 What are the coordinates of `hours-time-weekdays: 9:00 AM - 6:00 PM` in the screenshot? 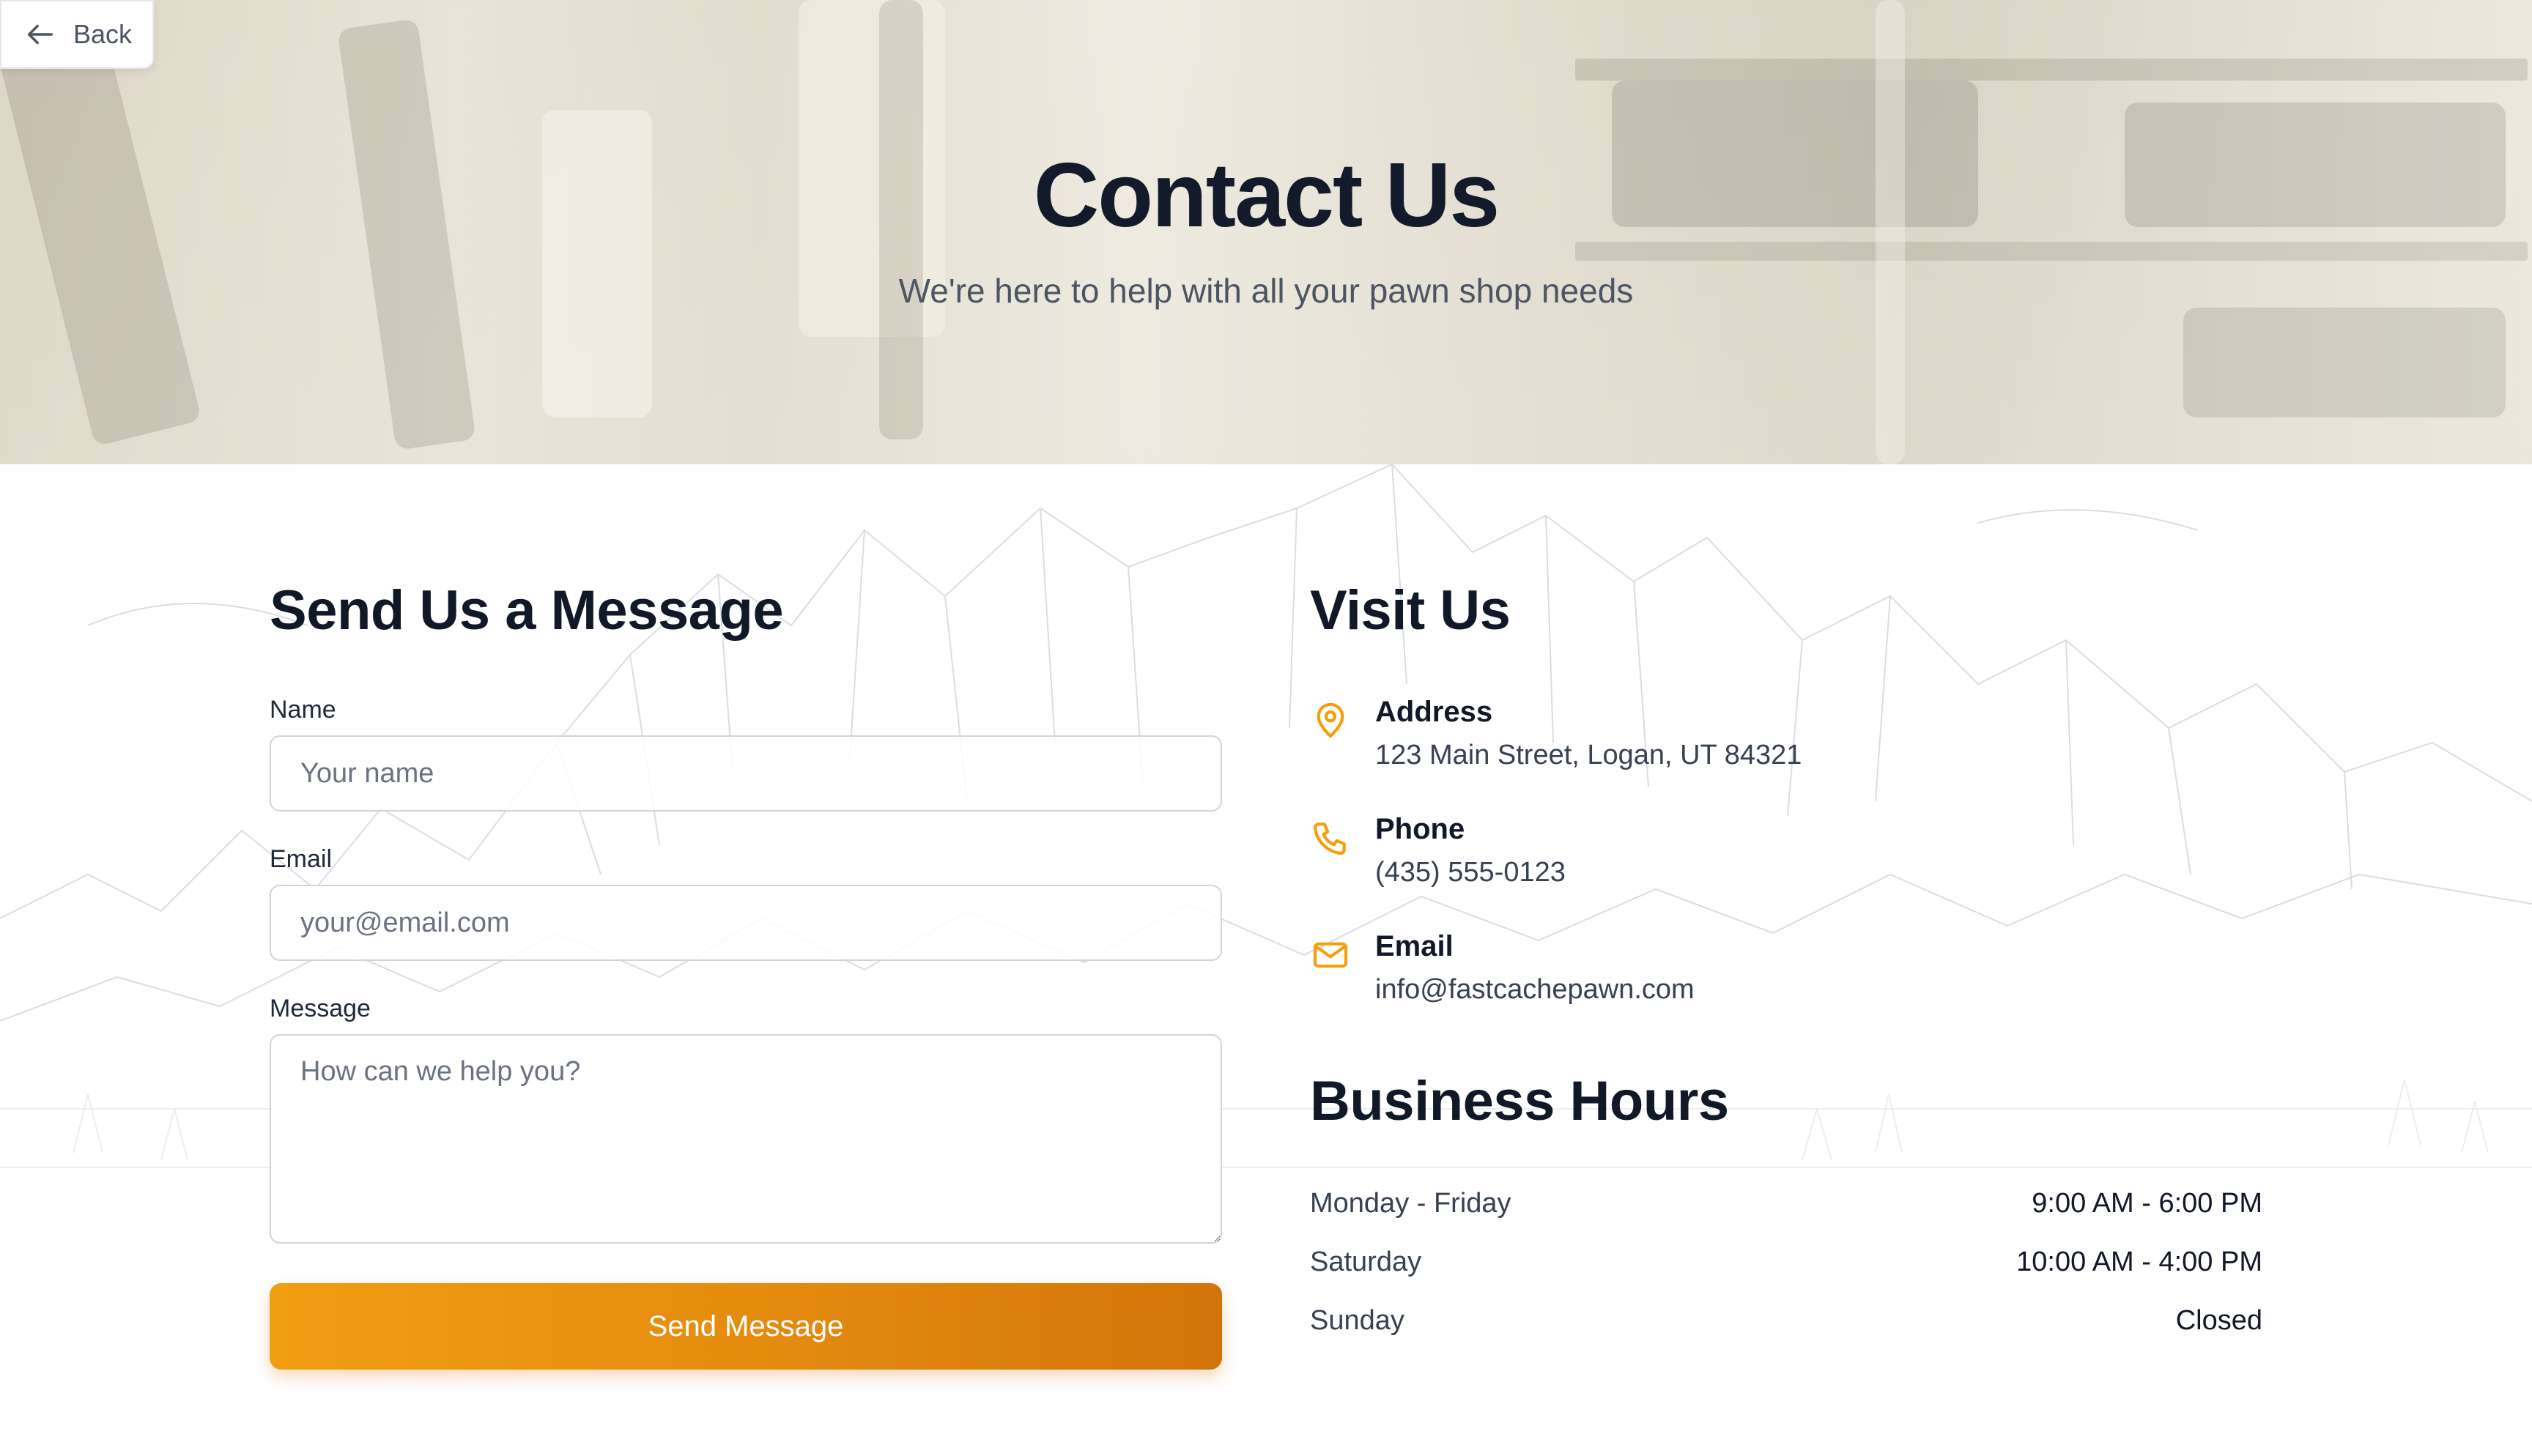 It's located at (2147, 1204).